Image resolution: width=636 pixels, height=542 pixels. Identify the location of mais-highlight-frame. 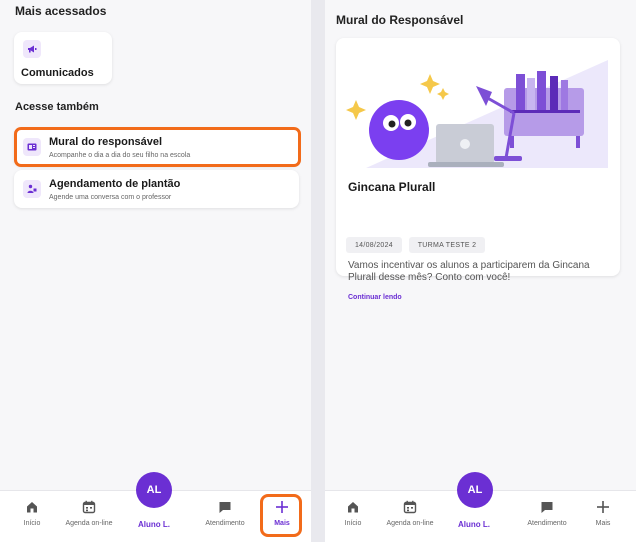
(281, 515).